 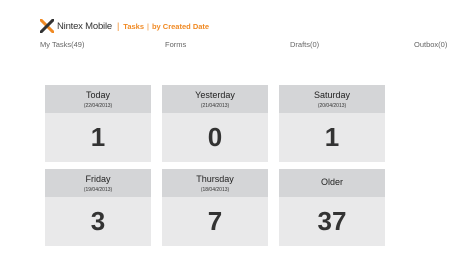 I want to click on tile-count: 37, so click(x=332, y=221).